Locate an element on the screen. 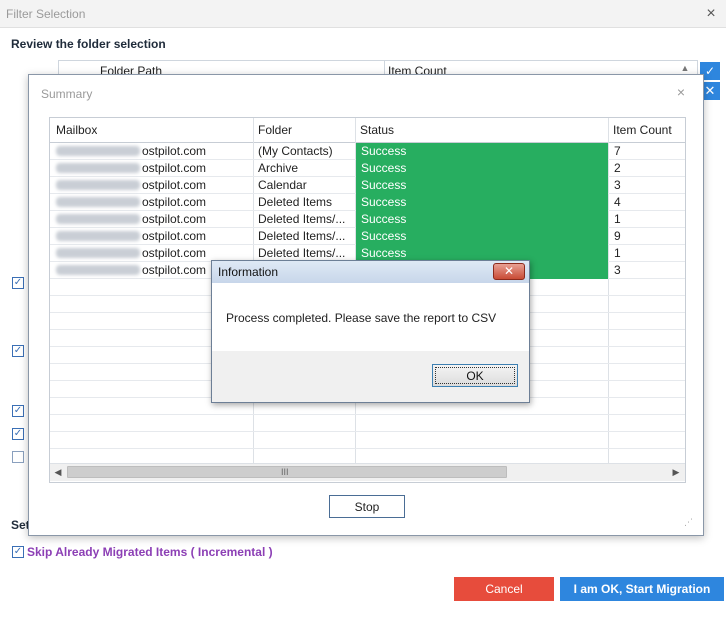 This screenshot has height=618, width=726. option-checkbox-5: ✓ is located at coordinates (18, 457).